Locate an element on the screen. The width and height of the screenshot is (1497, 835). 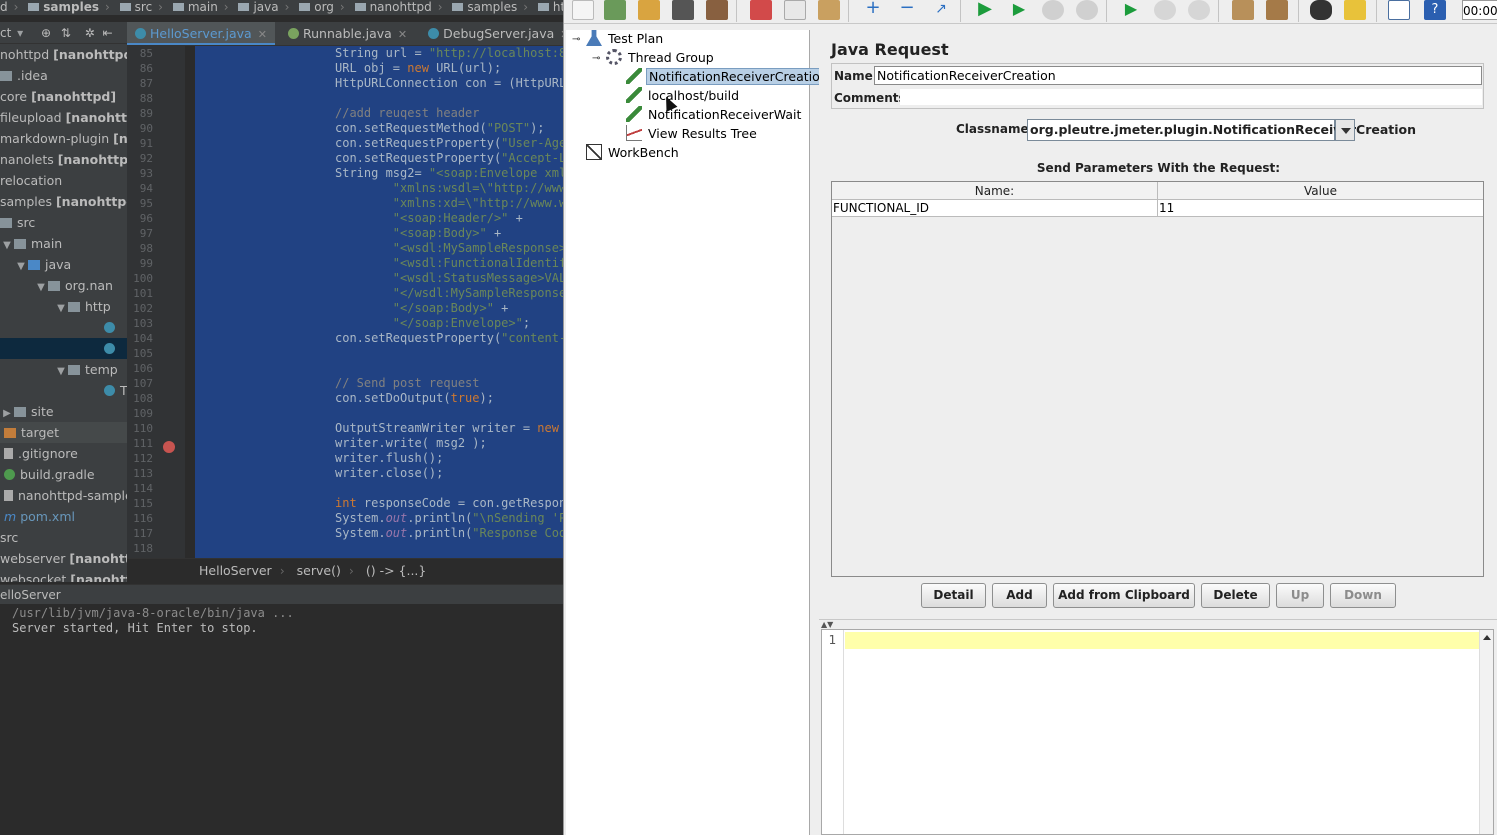
search-icon is located at coordinates (1321, 10).